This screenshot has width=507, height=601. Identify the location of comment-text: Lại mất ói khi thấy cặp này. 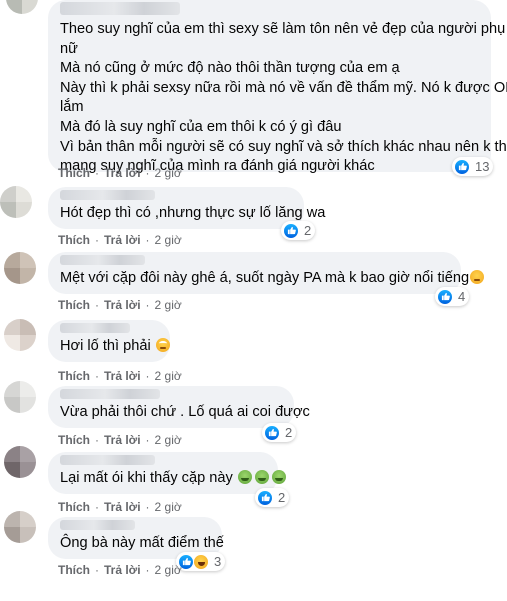
(173, 479).